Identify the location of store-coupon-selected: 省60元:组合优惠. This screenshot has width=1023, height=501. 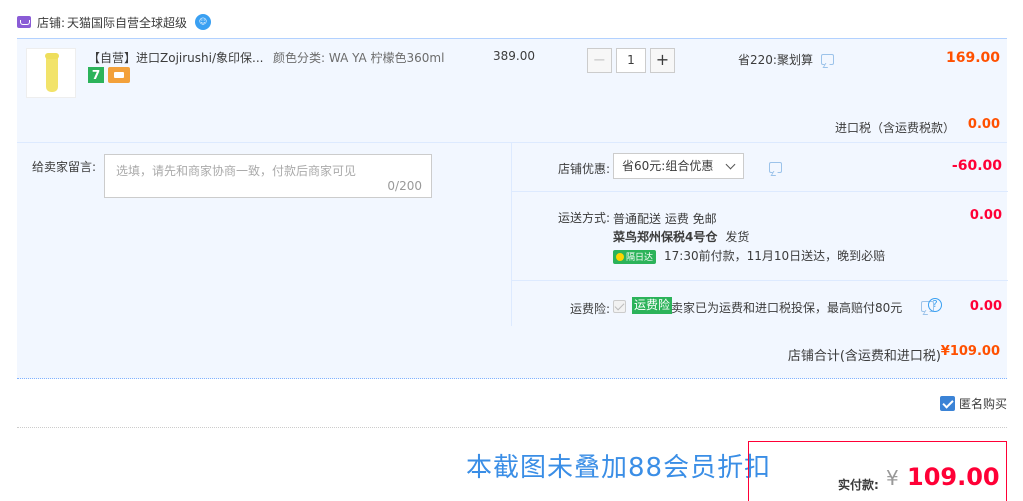
(668, 166).